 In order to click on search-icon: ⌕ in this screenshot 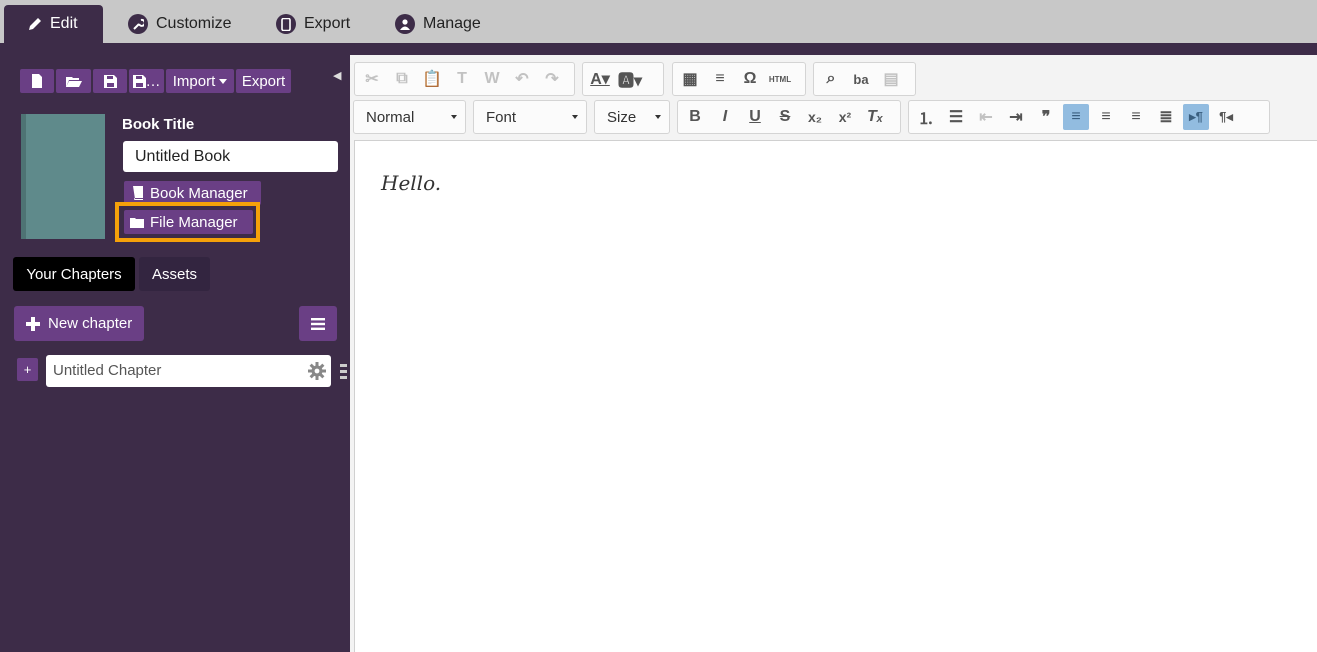, I will do `click(831, 79)`.